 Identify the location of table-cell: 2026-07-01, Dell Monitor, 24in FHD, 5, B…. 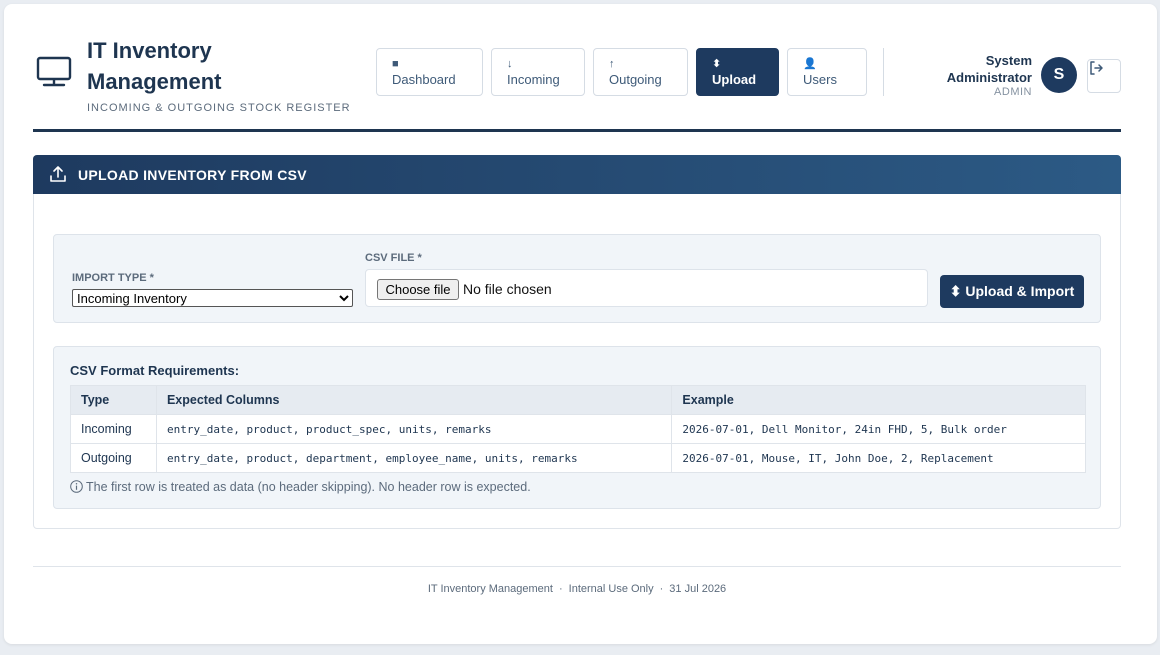
(878, 429).